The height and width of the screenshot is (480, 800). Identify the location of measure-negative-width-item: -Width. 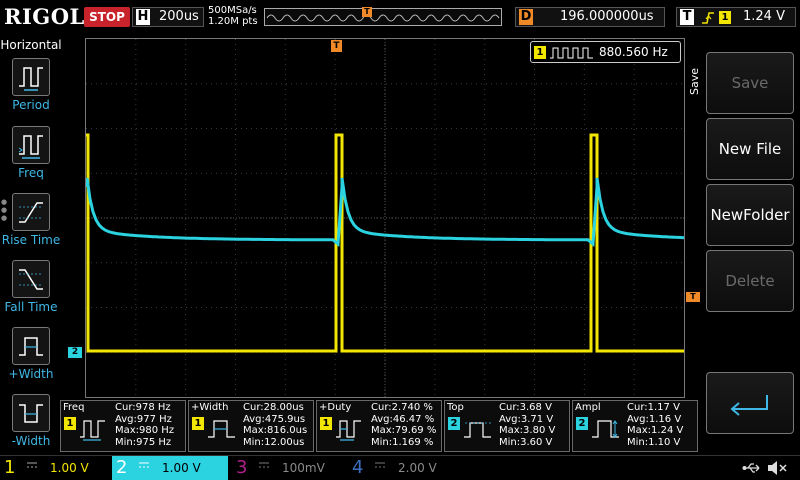
(31, 425).